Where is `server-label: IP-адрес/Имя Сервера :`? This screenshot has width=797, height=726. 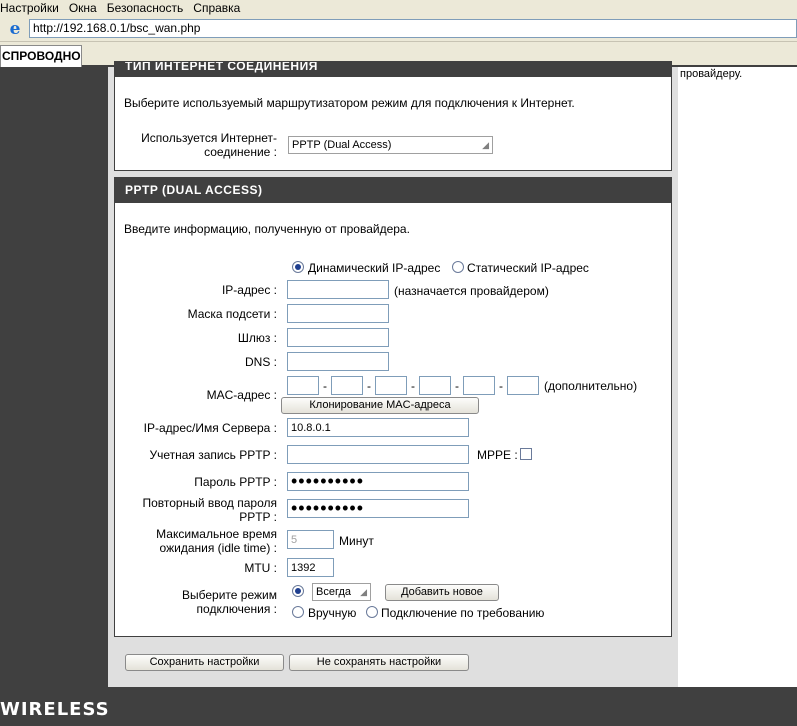 server-label: IP-адрес/Имя Сервера : is located at coordinates (210, 428).